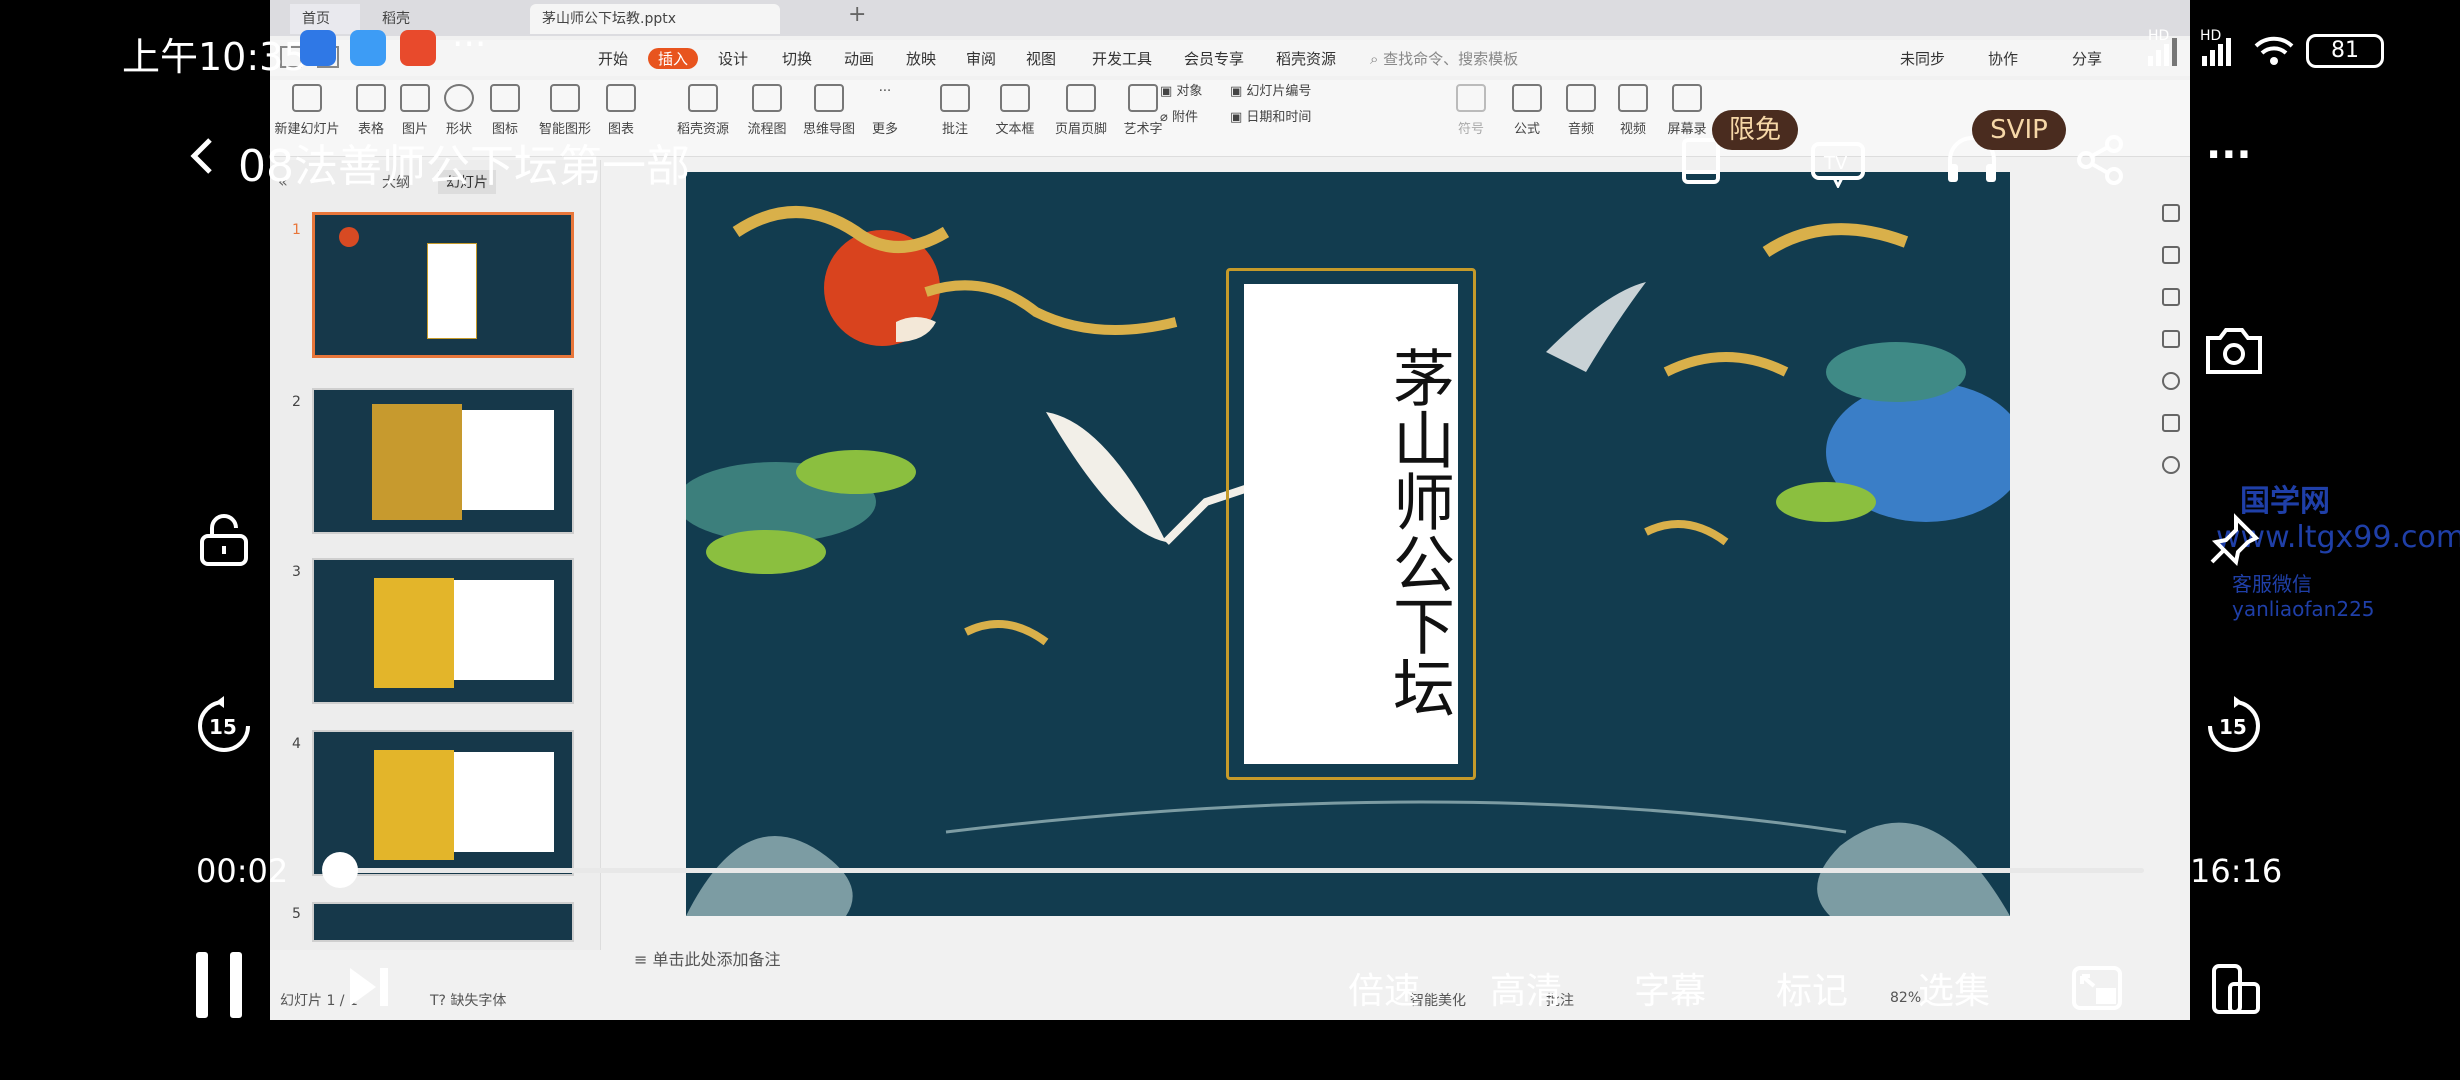 This screenshot has width=2460, height=1080. I want to click on tool-label: 符号, so click(1470, 129).